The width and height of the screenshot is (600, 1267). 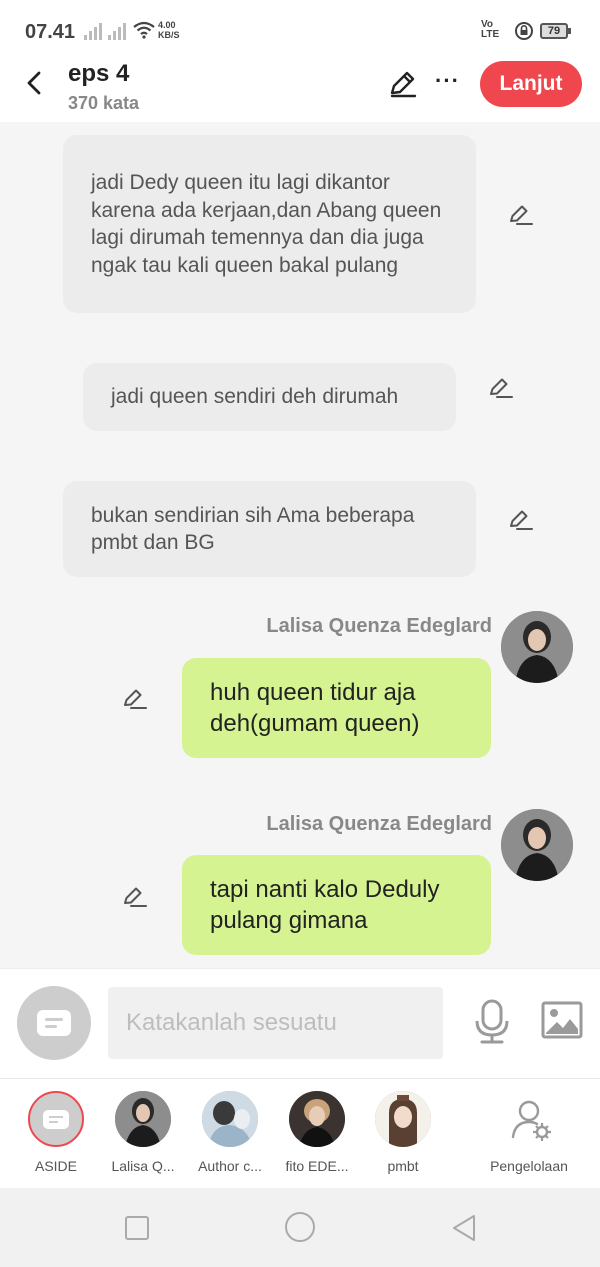 I want to click on aside-toggle-button, so click(x=54, y=1023).